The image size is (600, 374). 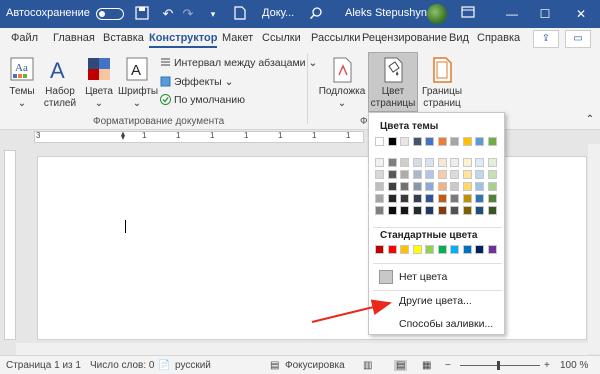 I want to click on page-count: Страница 1 из 1, so click(x=43, y=365).